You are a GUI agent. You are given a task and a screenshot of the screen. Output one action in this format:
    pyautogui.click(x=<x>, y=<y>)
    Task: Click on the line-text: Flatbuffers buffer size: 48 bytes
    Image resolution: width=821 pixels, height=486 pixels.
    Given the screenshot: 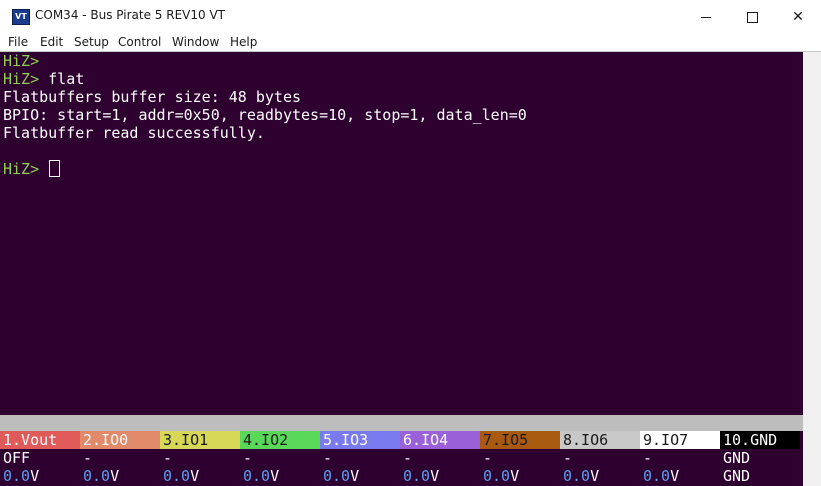 What is the action you would take?
    pyautogui.click(x=152, y=97)
    